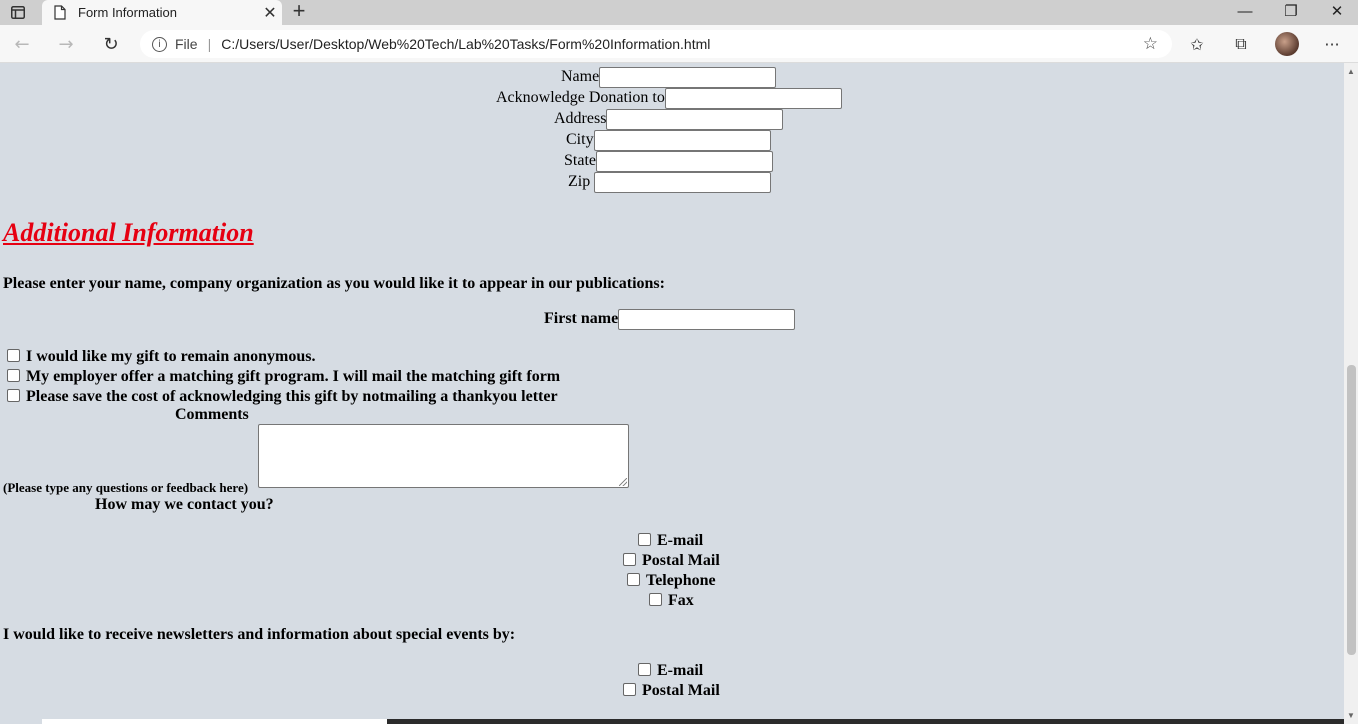 This screenshot has width=1358, height=724. What do you see at coordinates (865, 721) in the screenshot?
I see `taskbar-edge-dark` at bounding box center [865, 721].